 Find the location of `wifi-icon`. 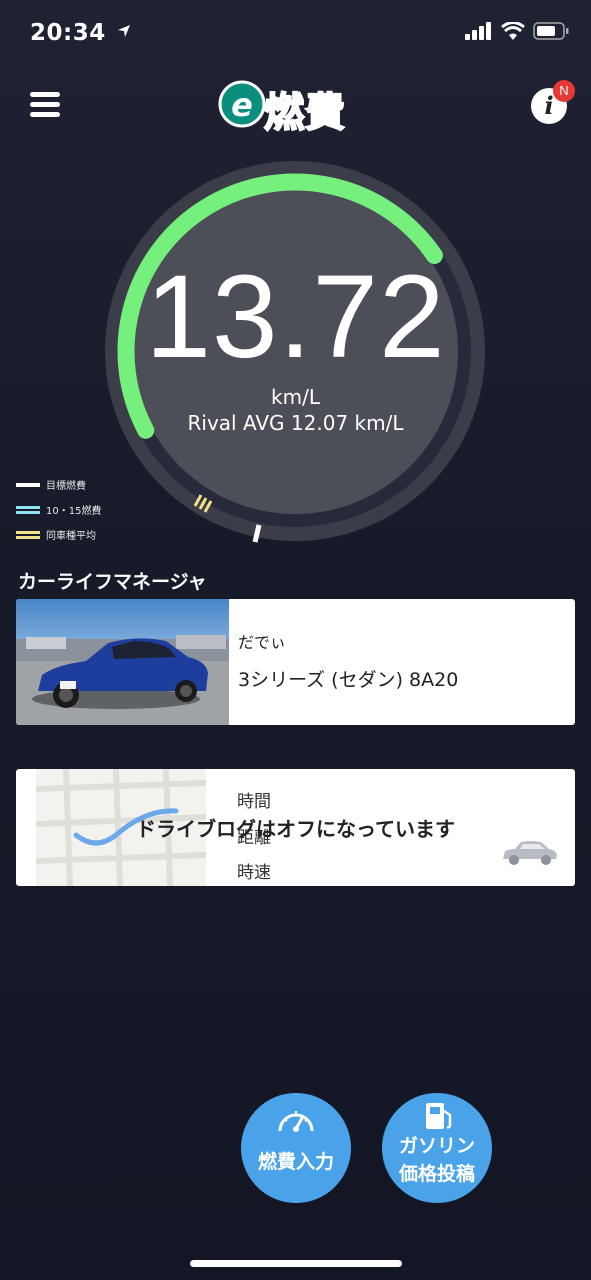

wifi-icon is located at coordinates (513, 31).